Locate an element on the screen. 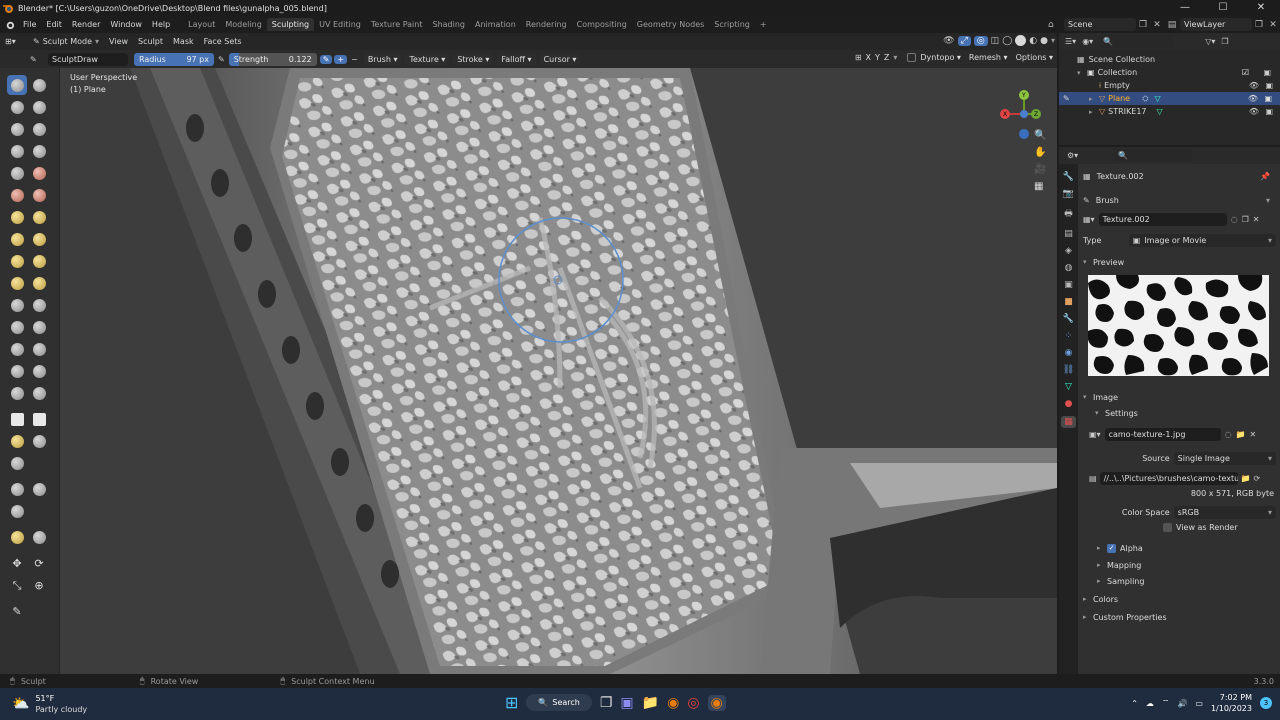 This screenshot has height=720, width=1280. camera-icon: 🎥 is located at coordinates (1040, 169).